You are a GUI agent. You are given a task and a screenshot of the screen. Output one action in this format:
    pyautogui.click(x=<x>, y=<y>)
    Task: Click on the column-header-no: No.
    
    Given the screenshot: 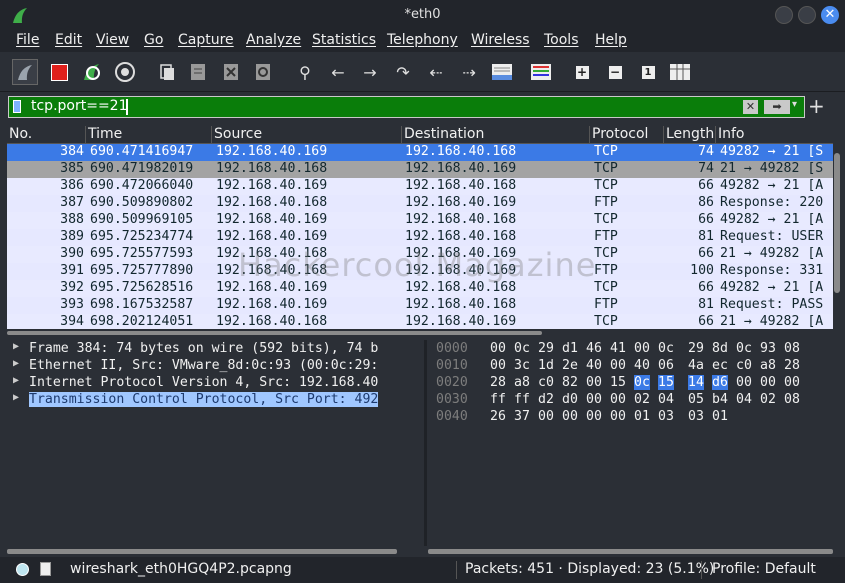 What is the action you would take?
    pyautogui.click(x=46, y=135)
    